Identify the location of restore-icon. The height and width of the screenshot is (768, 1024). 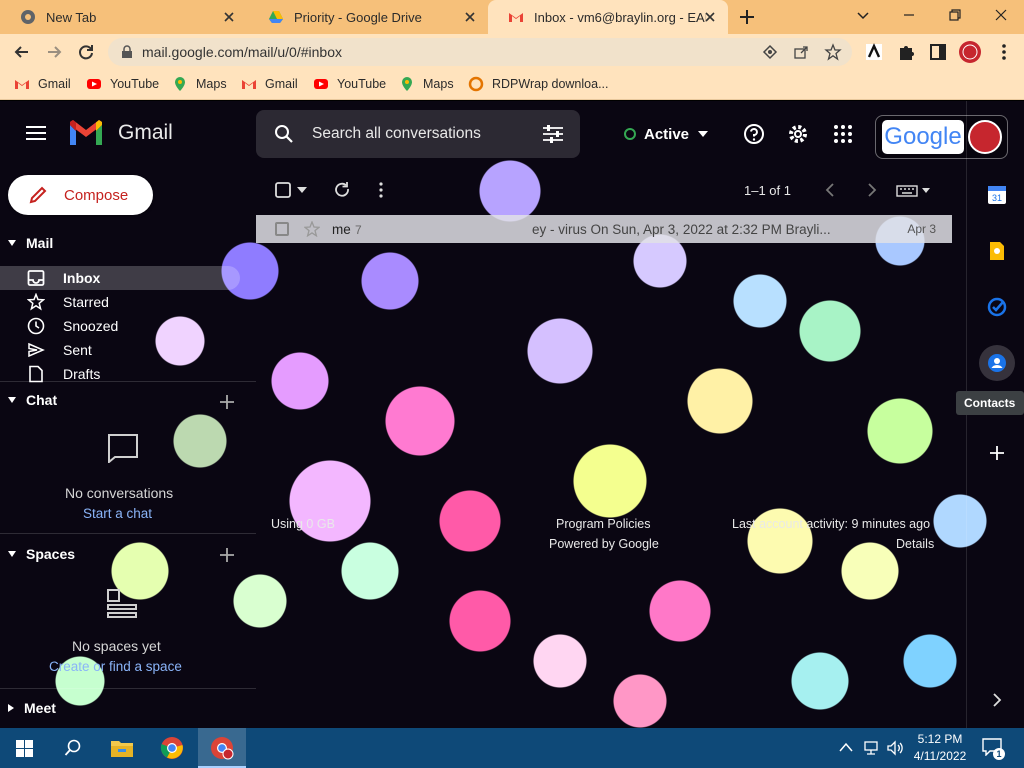
(955, 15).